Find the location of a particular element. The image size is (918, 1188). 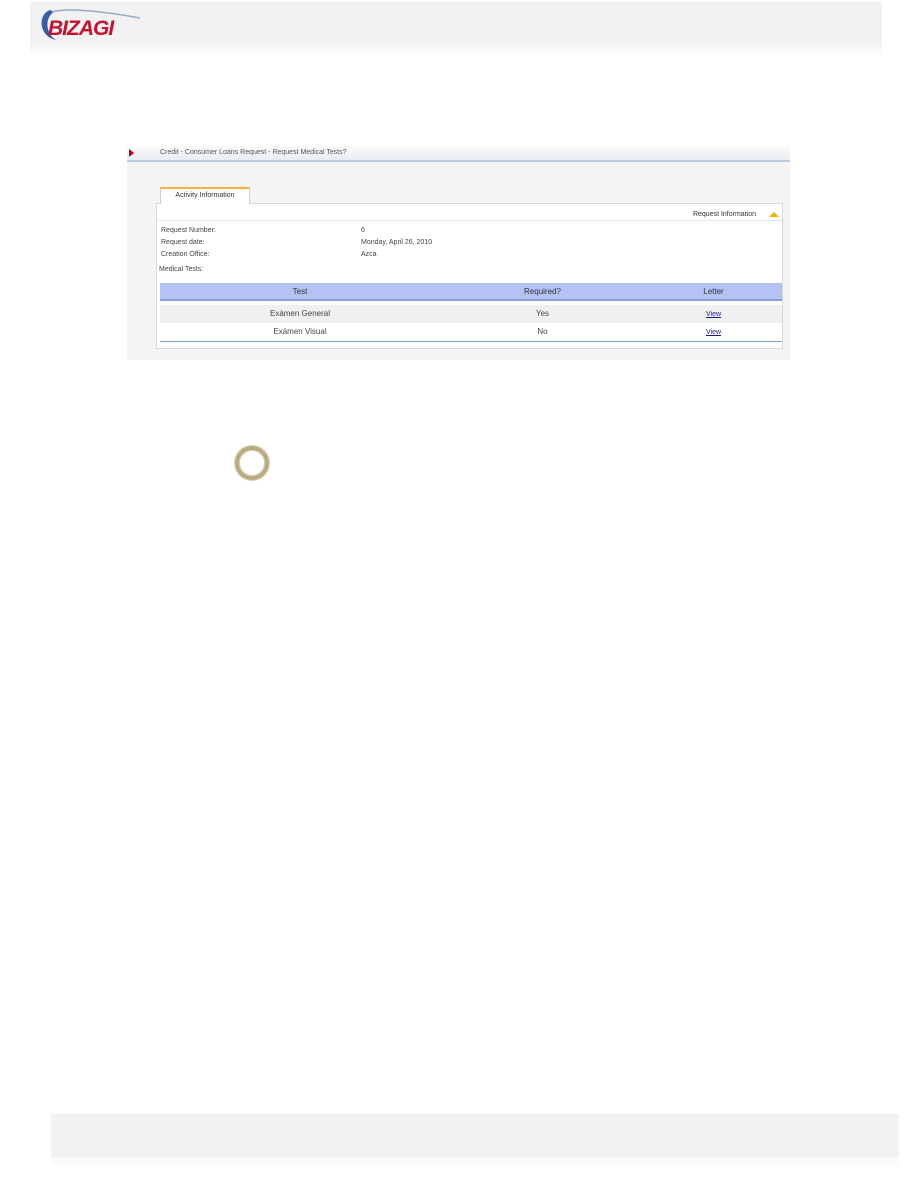

svg-text: BIZAGI is located at coordinates (81, 28).